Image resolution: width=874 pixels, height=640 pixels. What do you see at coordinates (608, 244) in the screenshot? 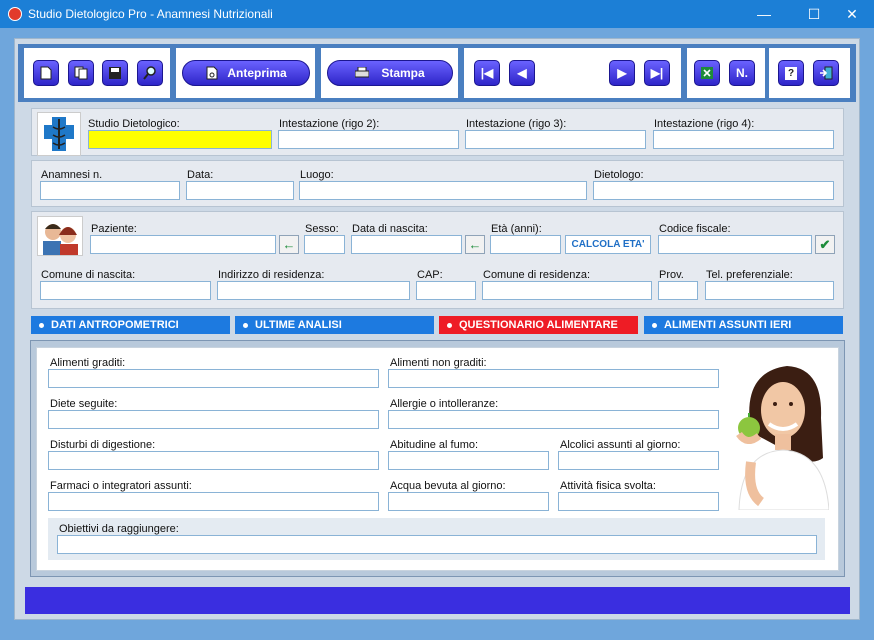
I see `calculate-age-button: CALCOLA ETA'` at bounding box center [608, 244].